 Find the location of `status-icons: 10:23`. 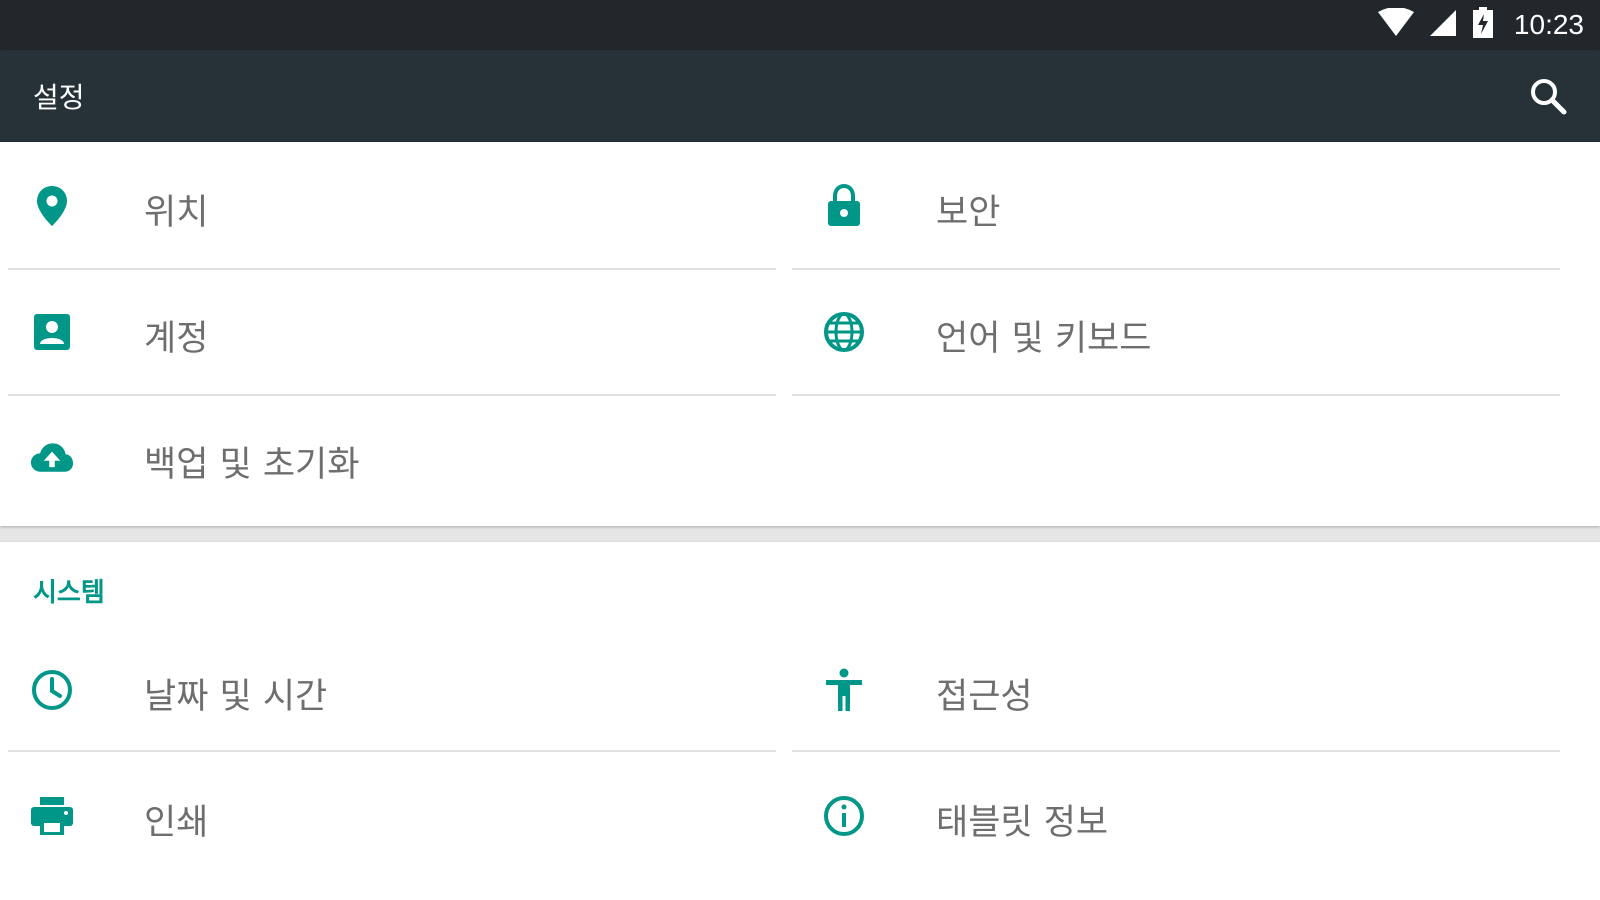

status-icons: 10:23 is located at coordinates (1480, 25).